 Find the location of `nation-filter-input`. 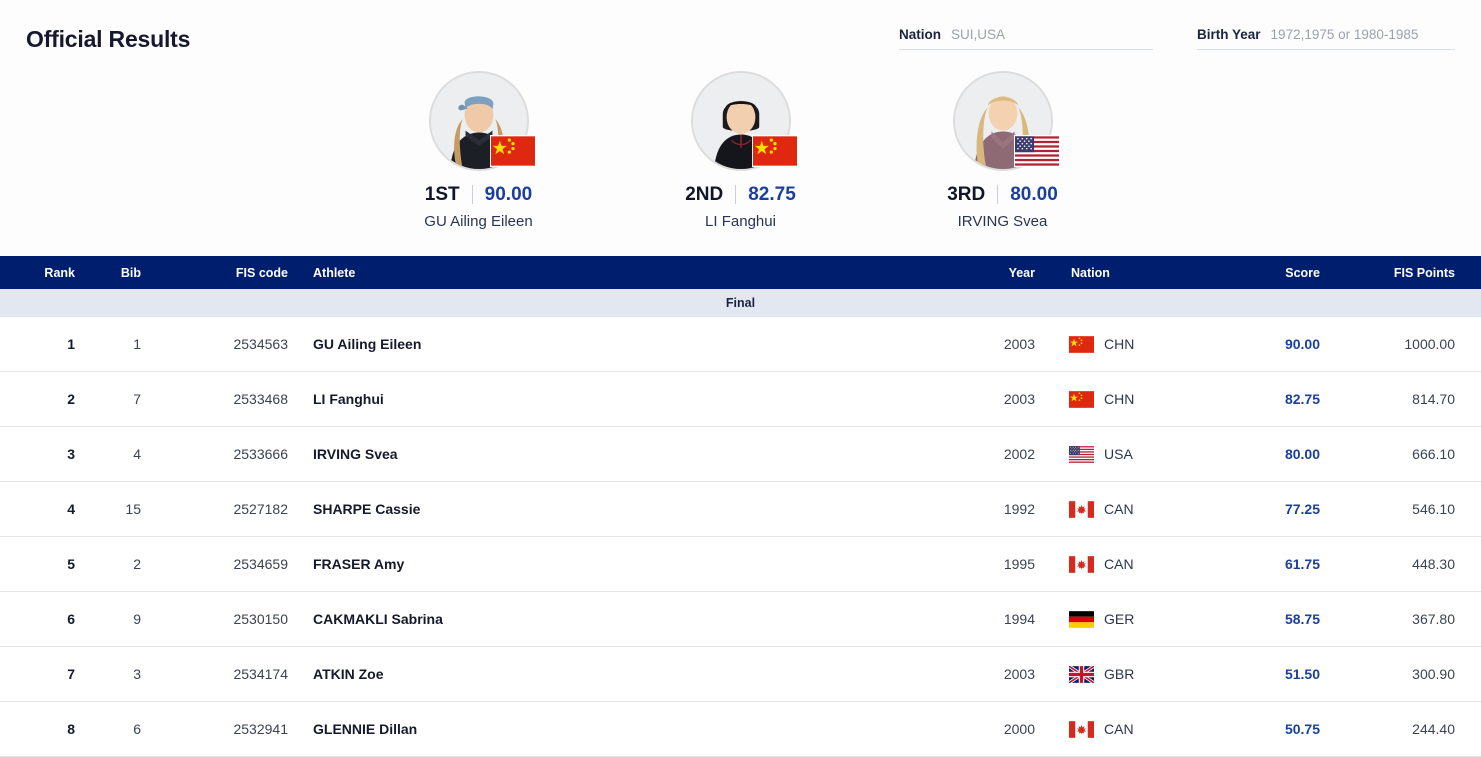

nation-filter-input is located at coordinates (1052, 34).